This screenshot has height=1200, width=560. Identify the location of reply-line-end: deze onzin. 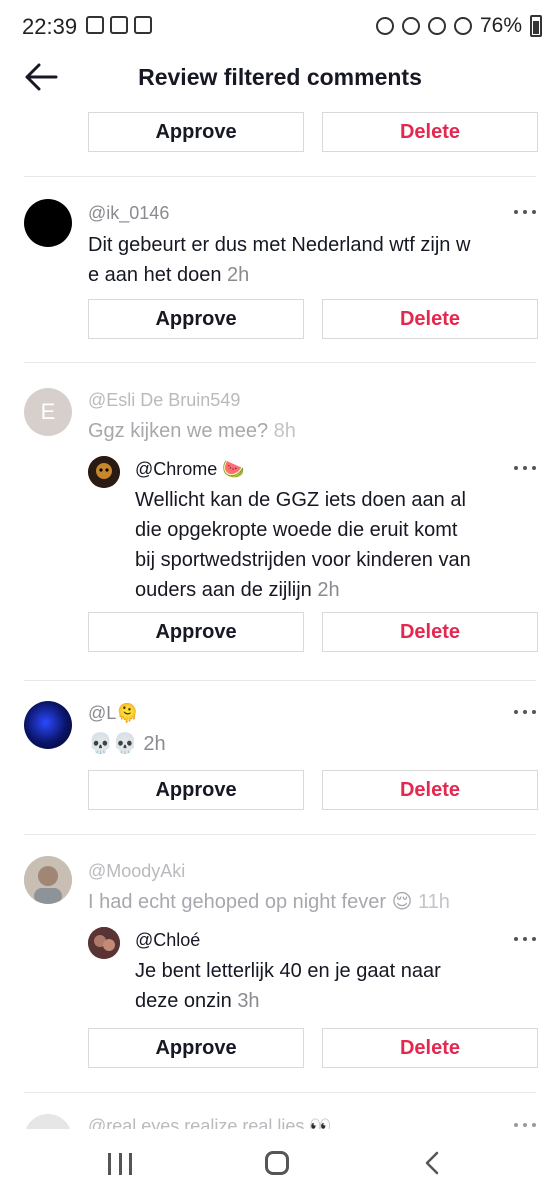
(183, 1001).